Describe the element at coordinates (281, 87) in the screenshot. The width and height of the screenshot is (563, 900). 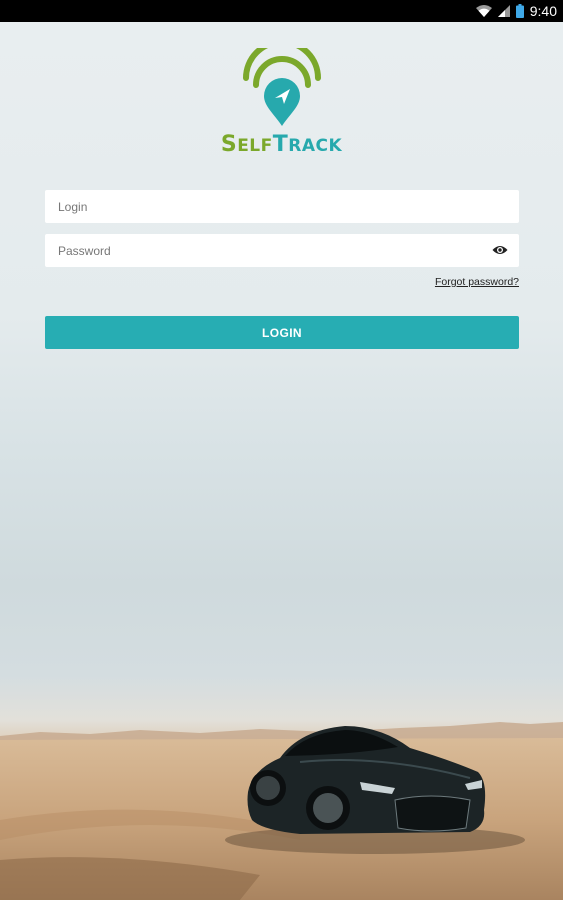
I see `location-pin-wifi-icon` at that location.